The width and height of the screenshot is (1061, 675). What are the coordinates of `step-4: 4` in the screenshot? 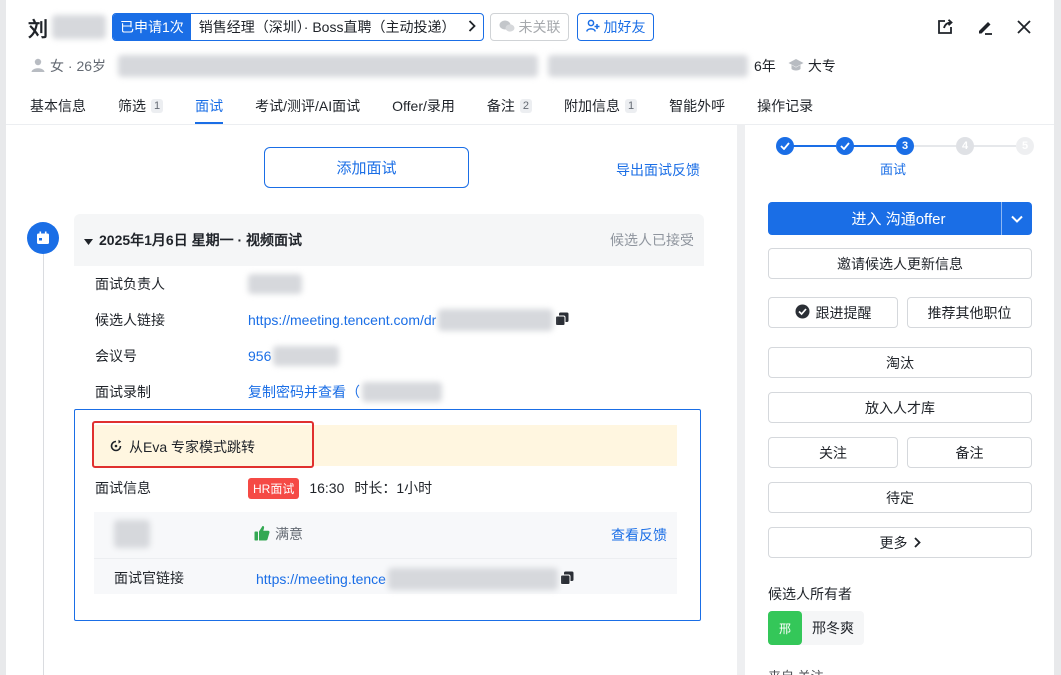 It's located at (965, 146).